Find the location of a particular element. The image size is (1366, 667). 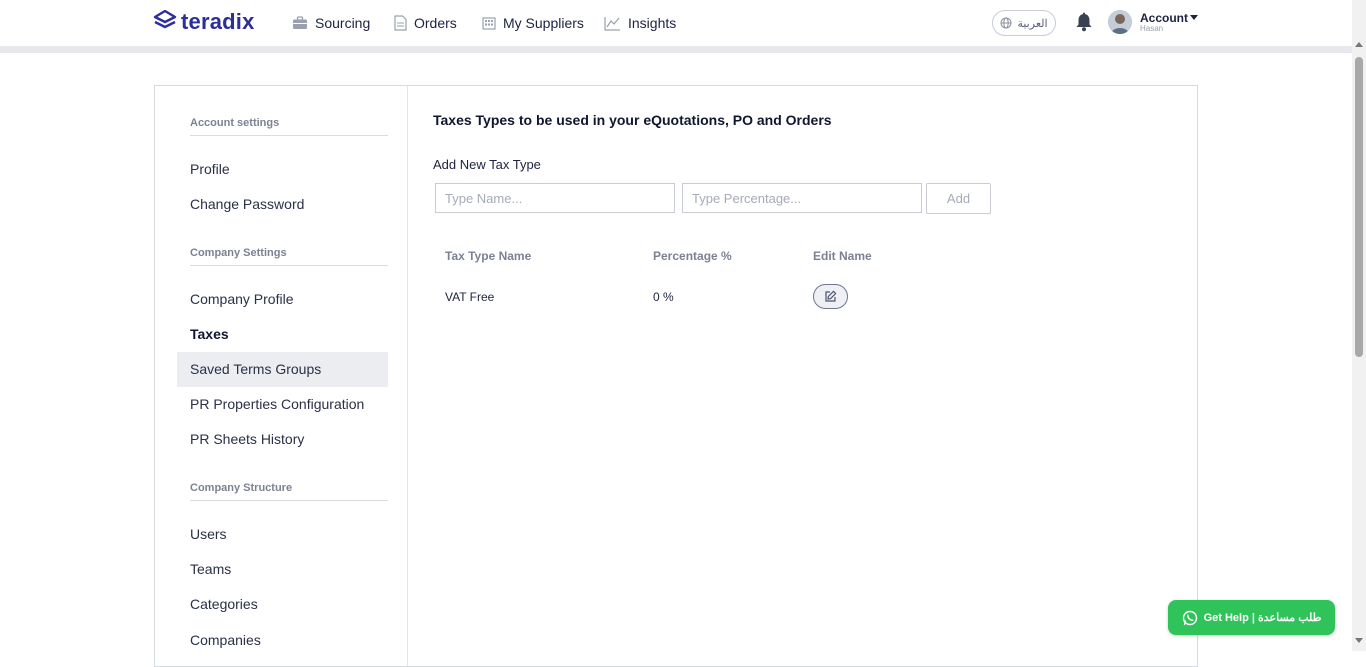

sidebar-item-saved-terms-groups: Saved Terms Groups is located at coordinates (282, 369).